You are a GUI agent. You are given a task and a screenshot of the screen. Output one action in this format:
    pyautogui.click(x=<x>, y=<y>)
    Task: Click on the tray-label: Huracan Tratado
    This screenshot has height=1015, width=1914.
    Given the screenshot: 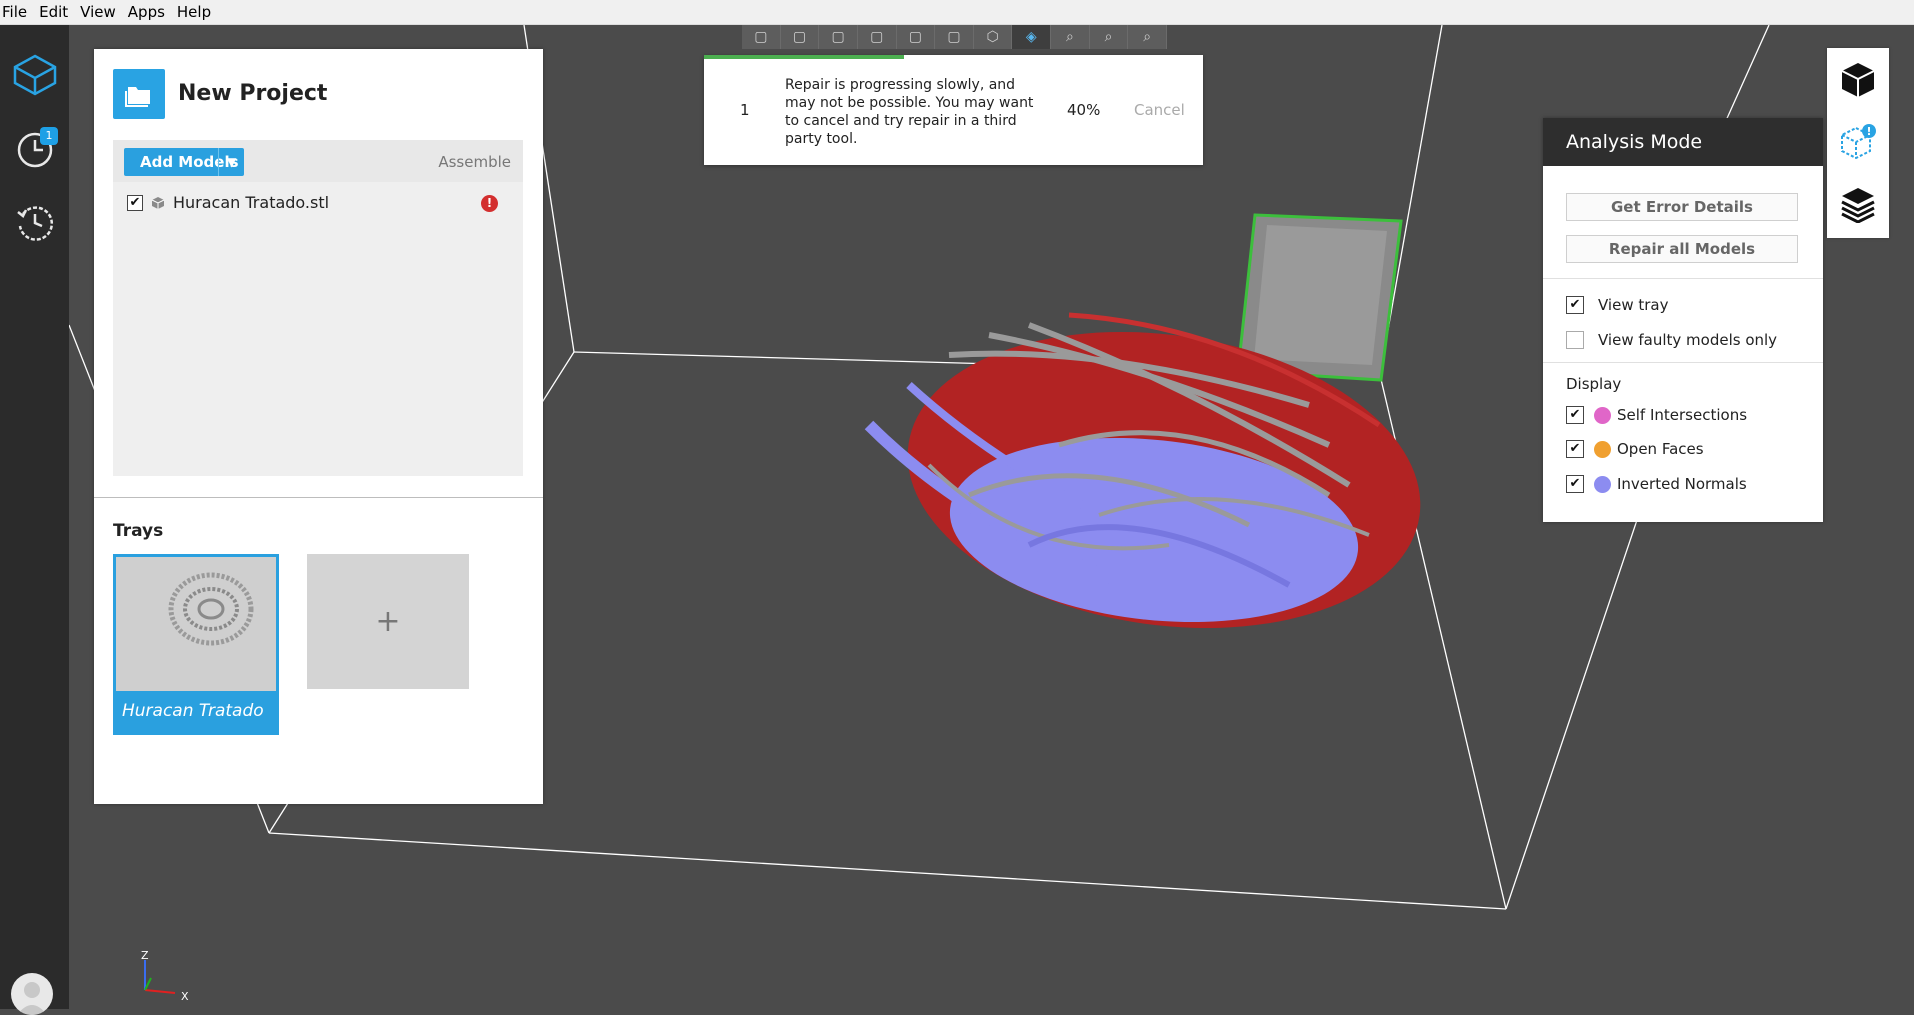 What is the action you would take?
    pyautogui.click(x=193, y=711)
    